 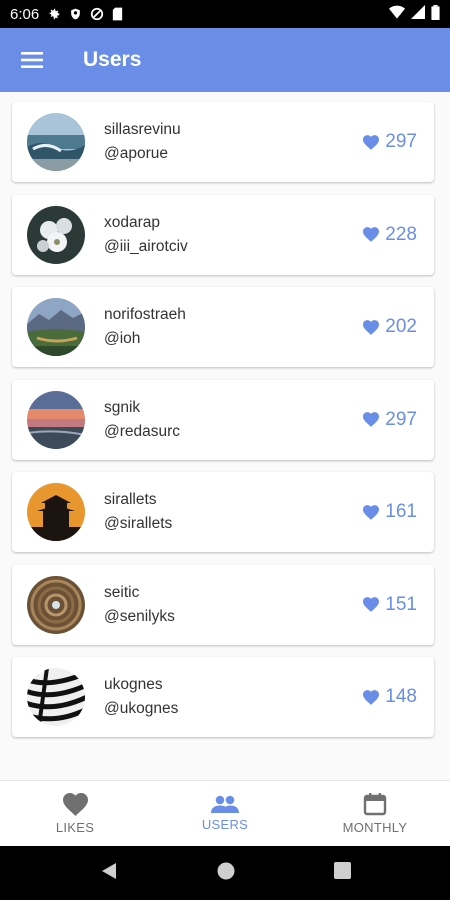 I want to click on user-name: xodarap, so click(x=132, y=222).